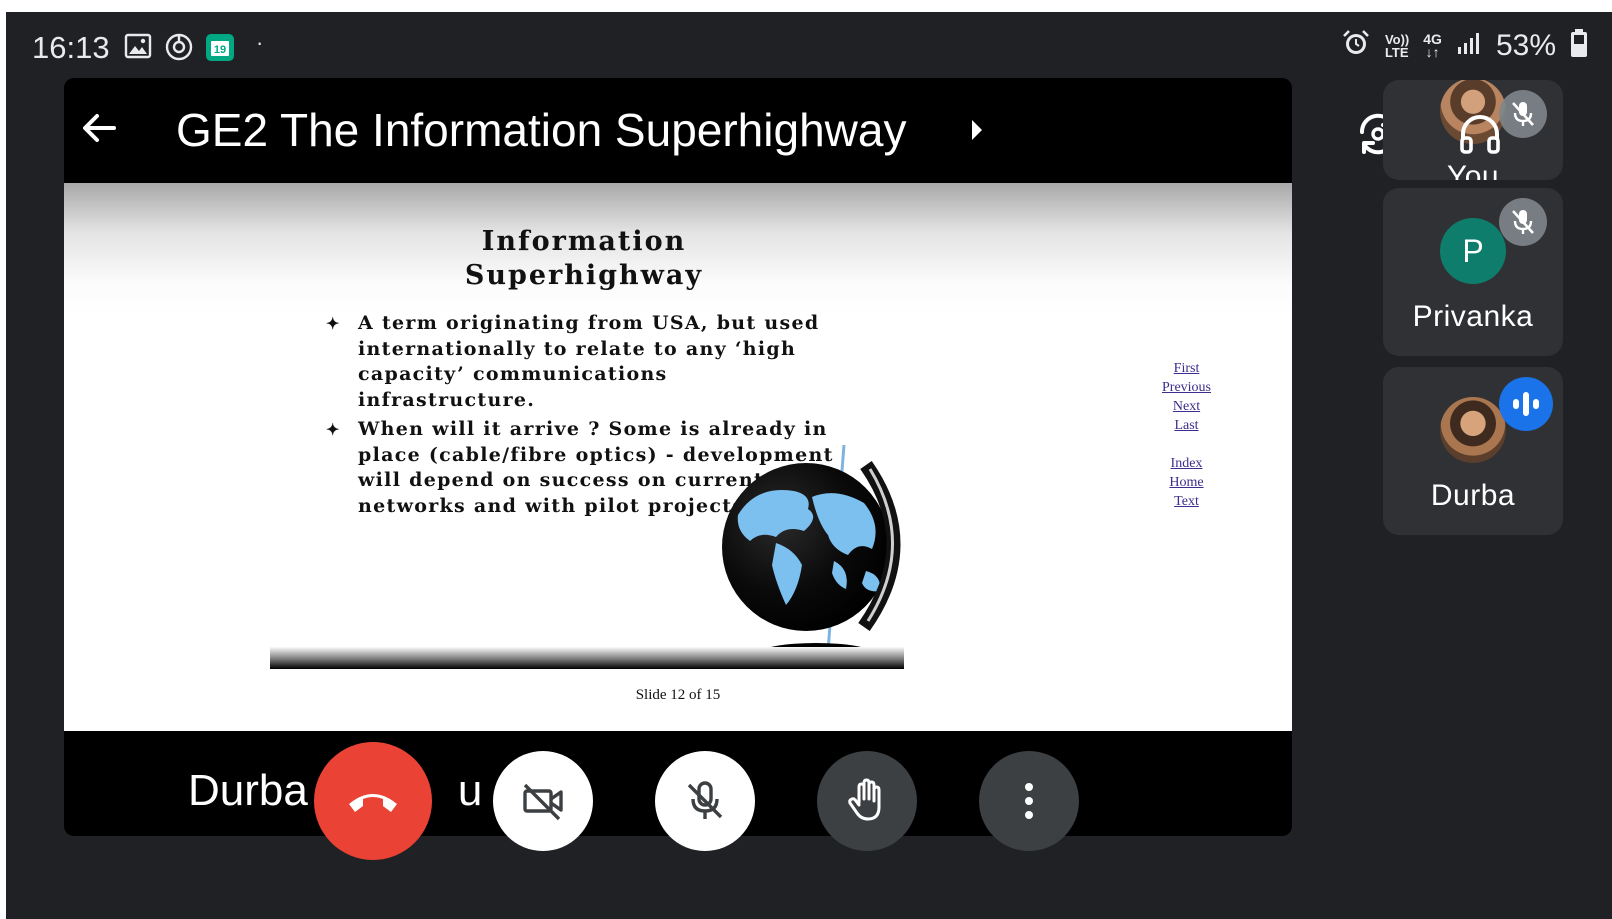 The image size is (1612, 919). I want to click on status-time: 16:13, so click(71, 47).